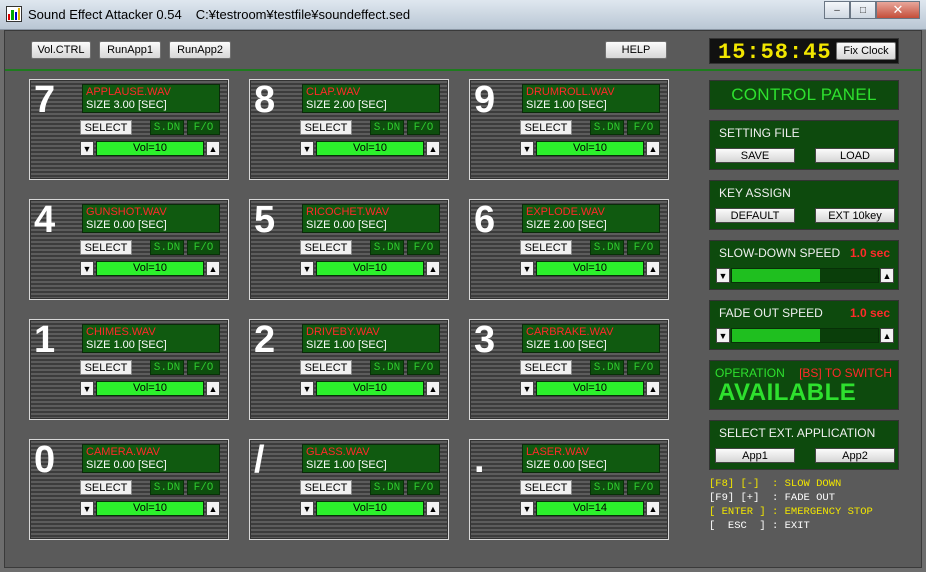  Describe the element at coordinates (566, 105) in the screenshot. I see `tile-file-size: SIZE 1.00 [SEC]` at that location.